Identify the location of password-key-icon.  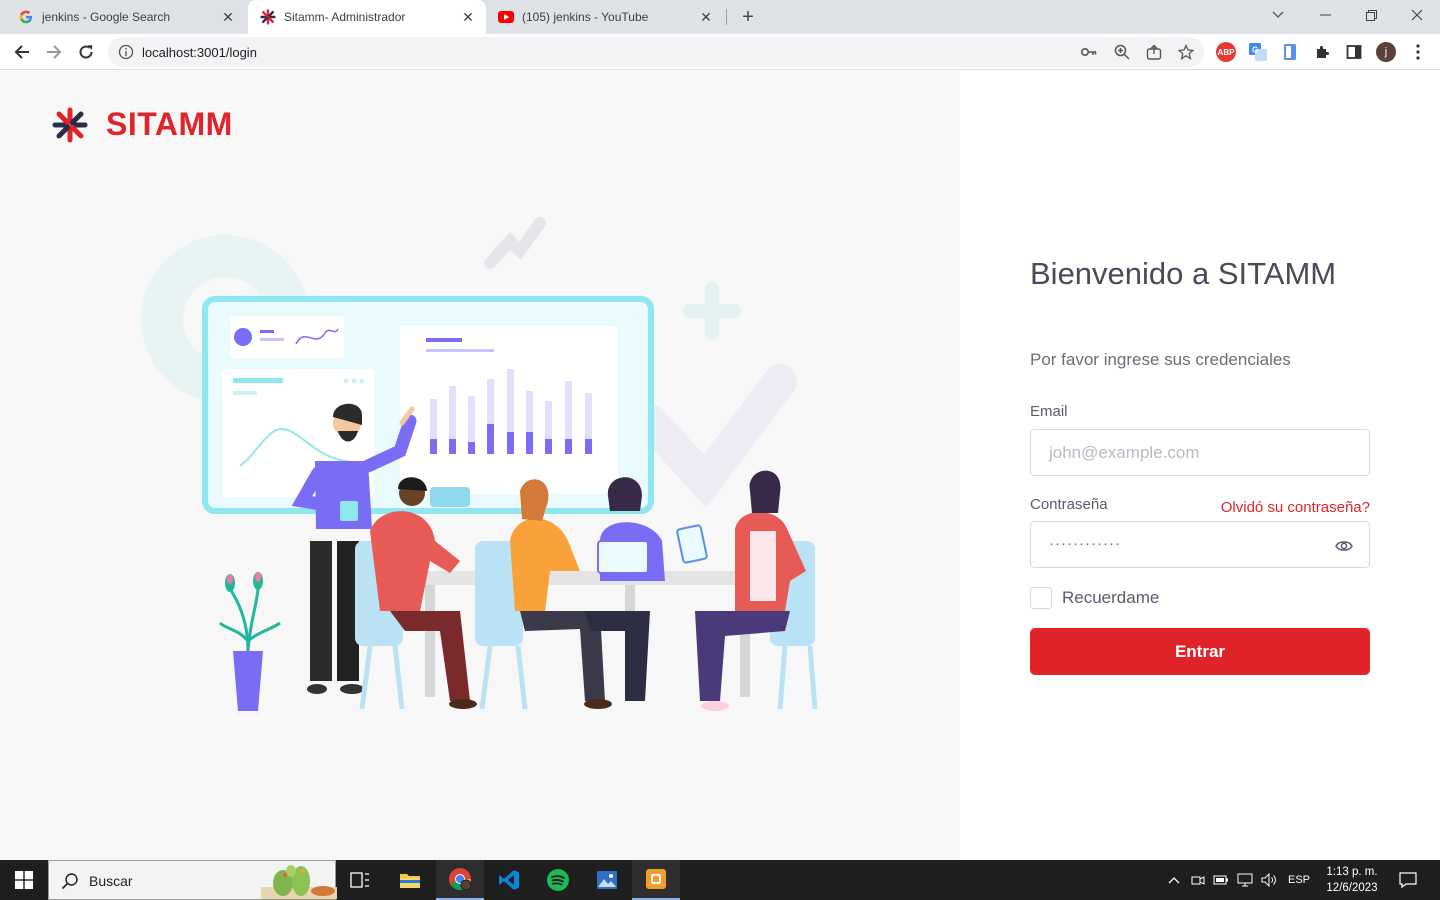
(1089, 52).